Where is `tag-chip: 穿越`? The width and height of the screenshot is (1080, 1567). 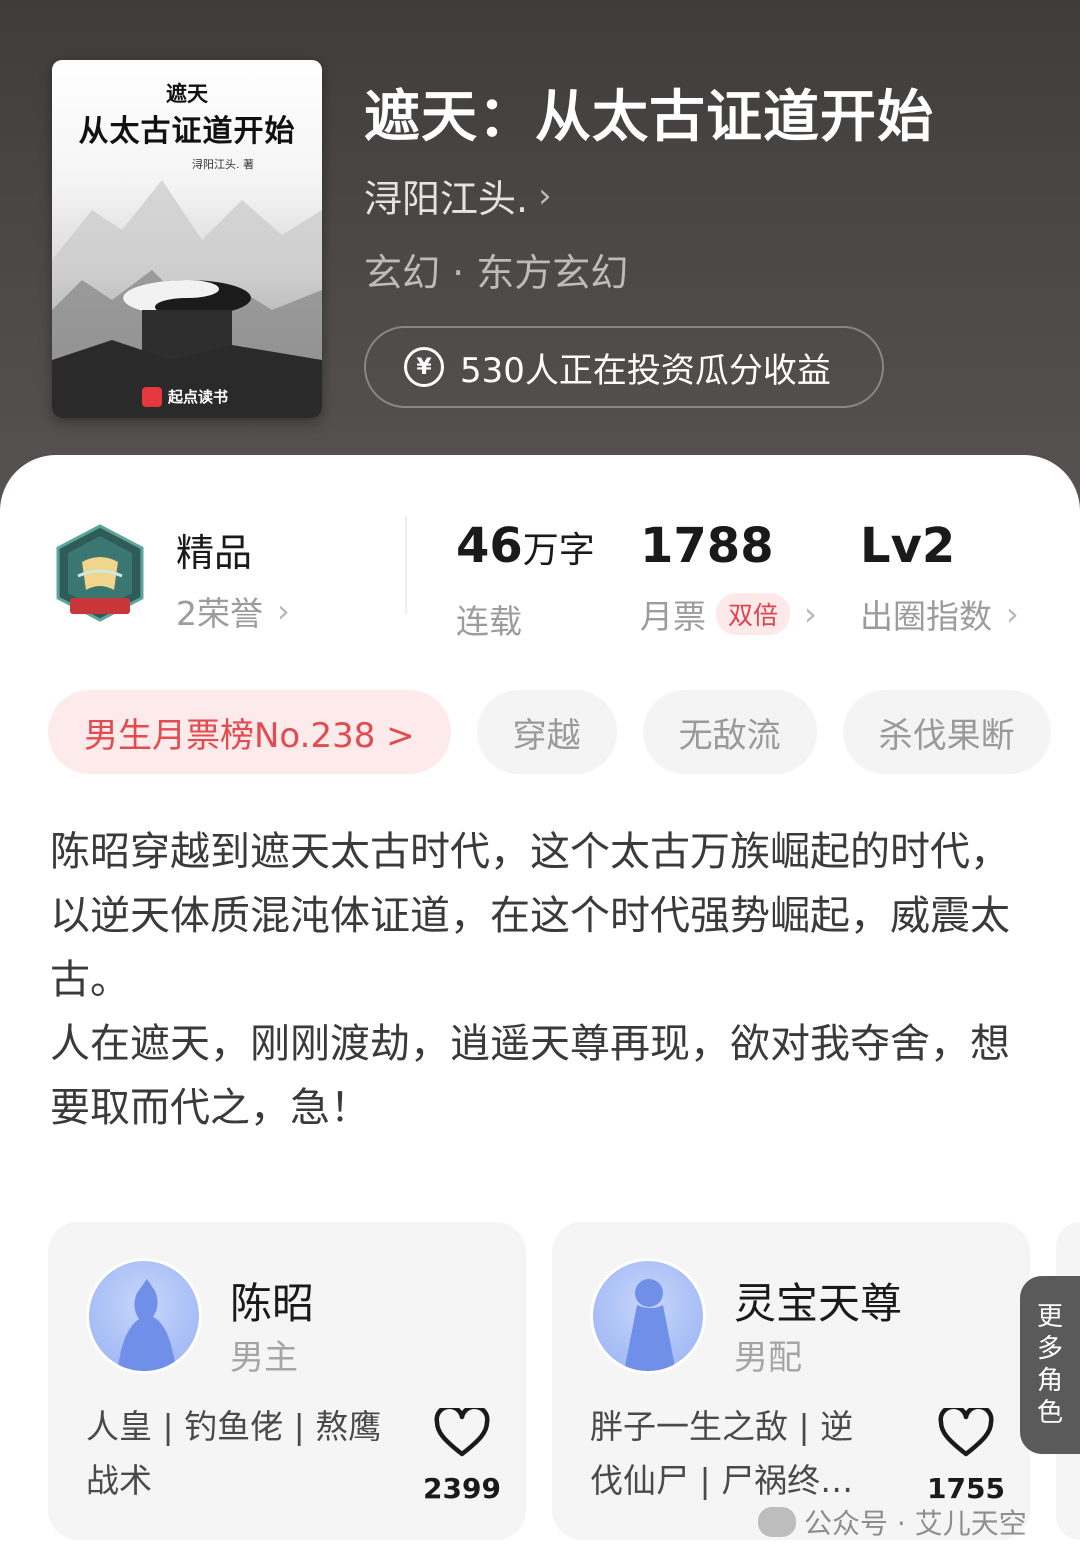
tag-chip: 穿越 is located at coordinates (546, 732).